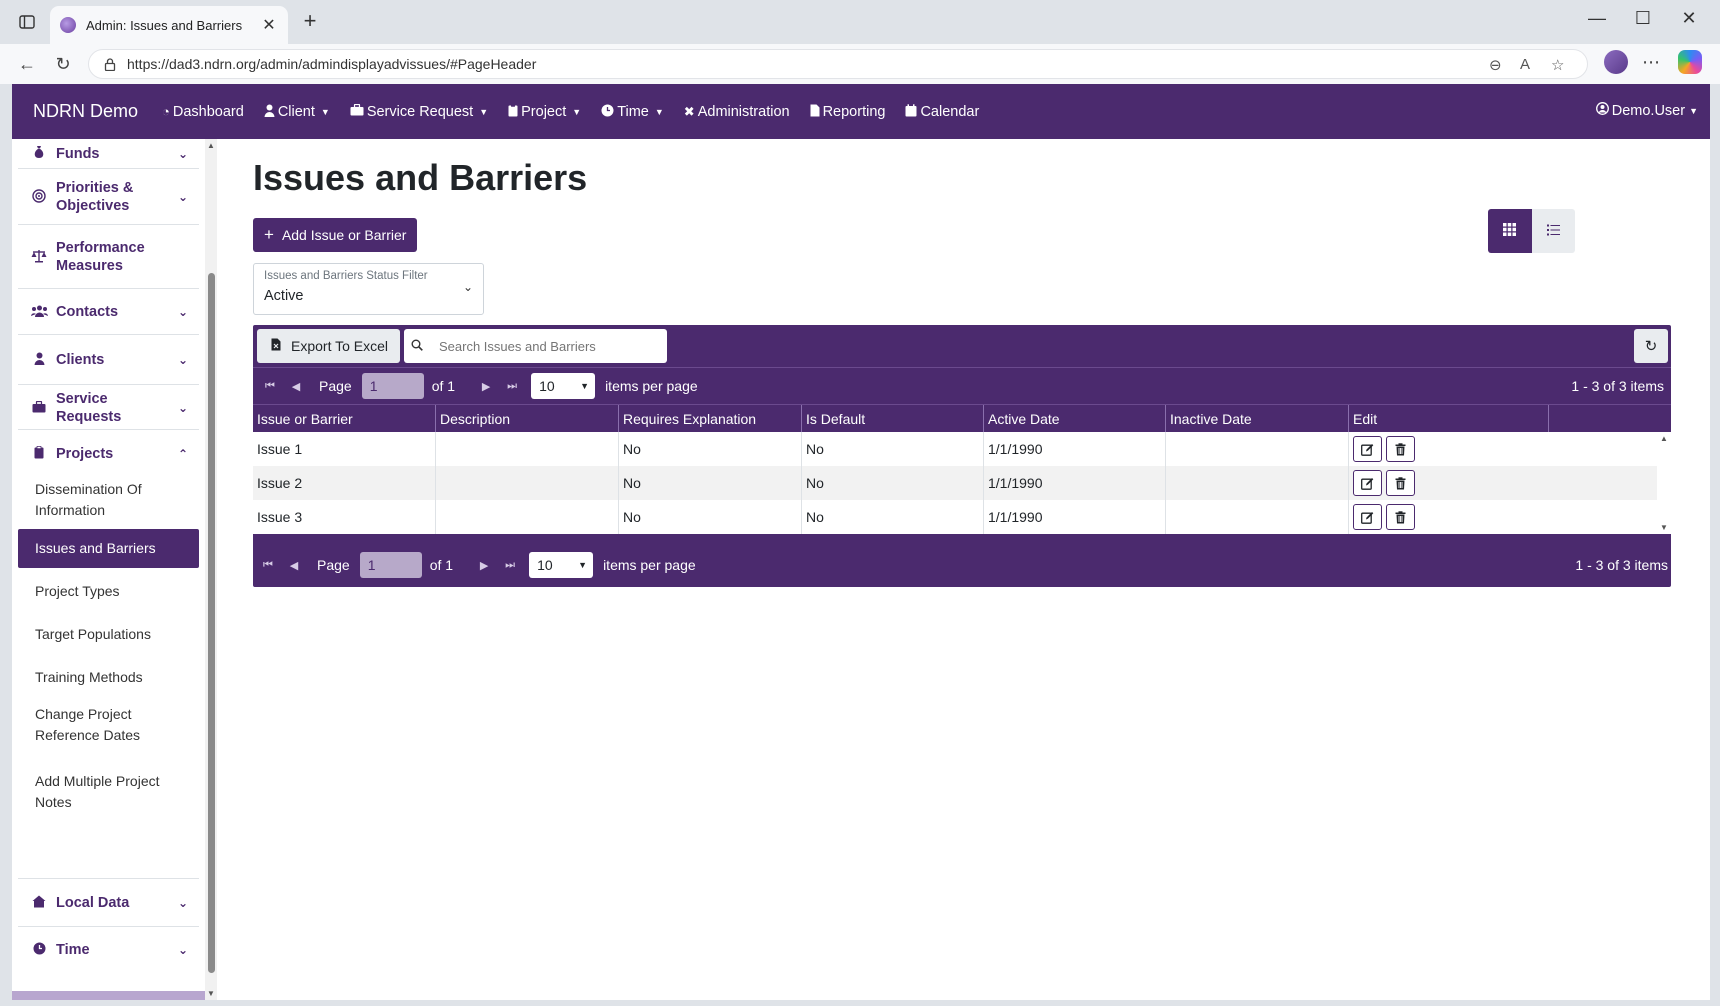 The height and width of the screenshot is (1006, 1720). What do you see at coordinates (710, 419) in the screenshot?
I see `column-header-requires-explanation: Requires Explanation` at bounding box center [710, 419].